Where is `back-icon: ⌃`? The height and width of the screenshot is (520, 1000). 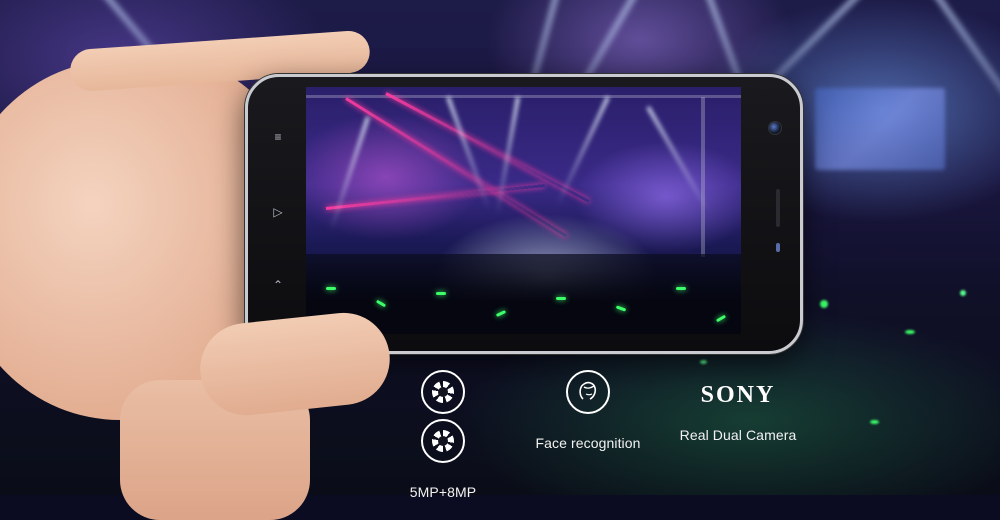
back-icon: ⌃ is located at coordinates (278, 285).